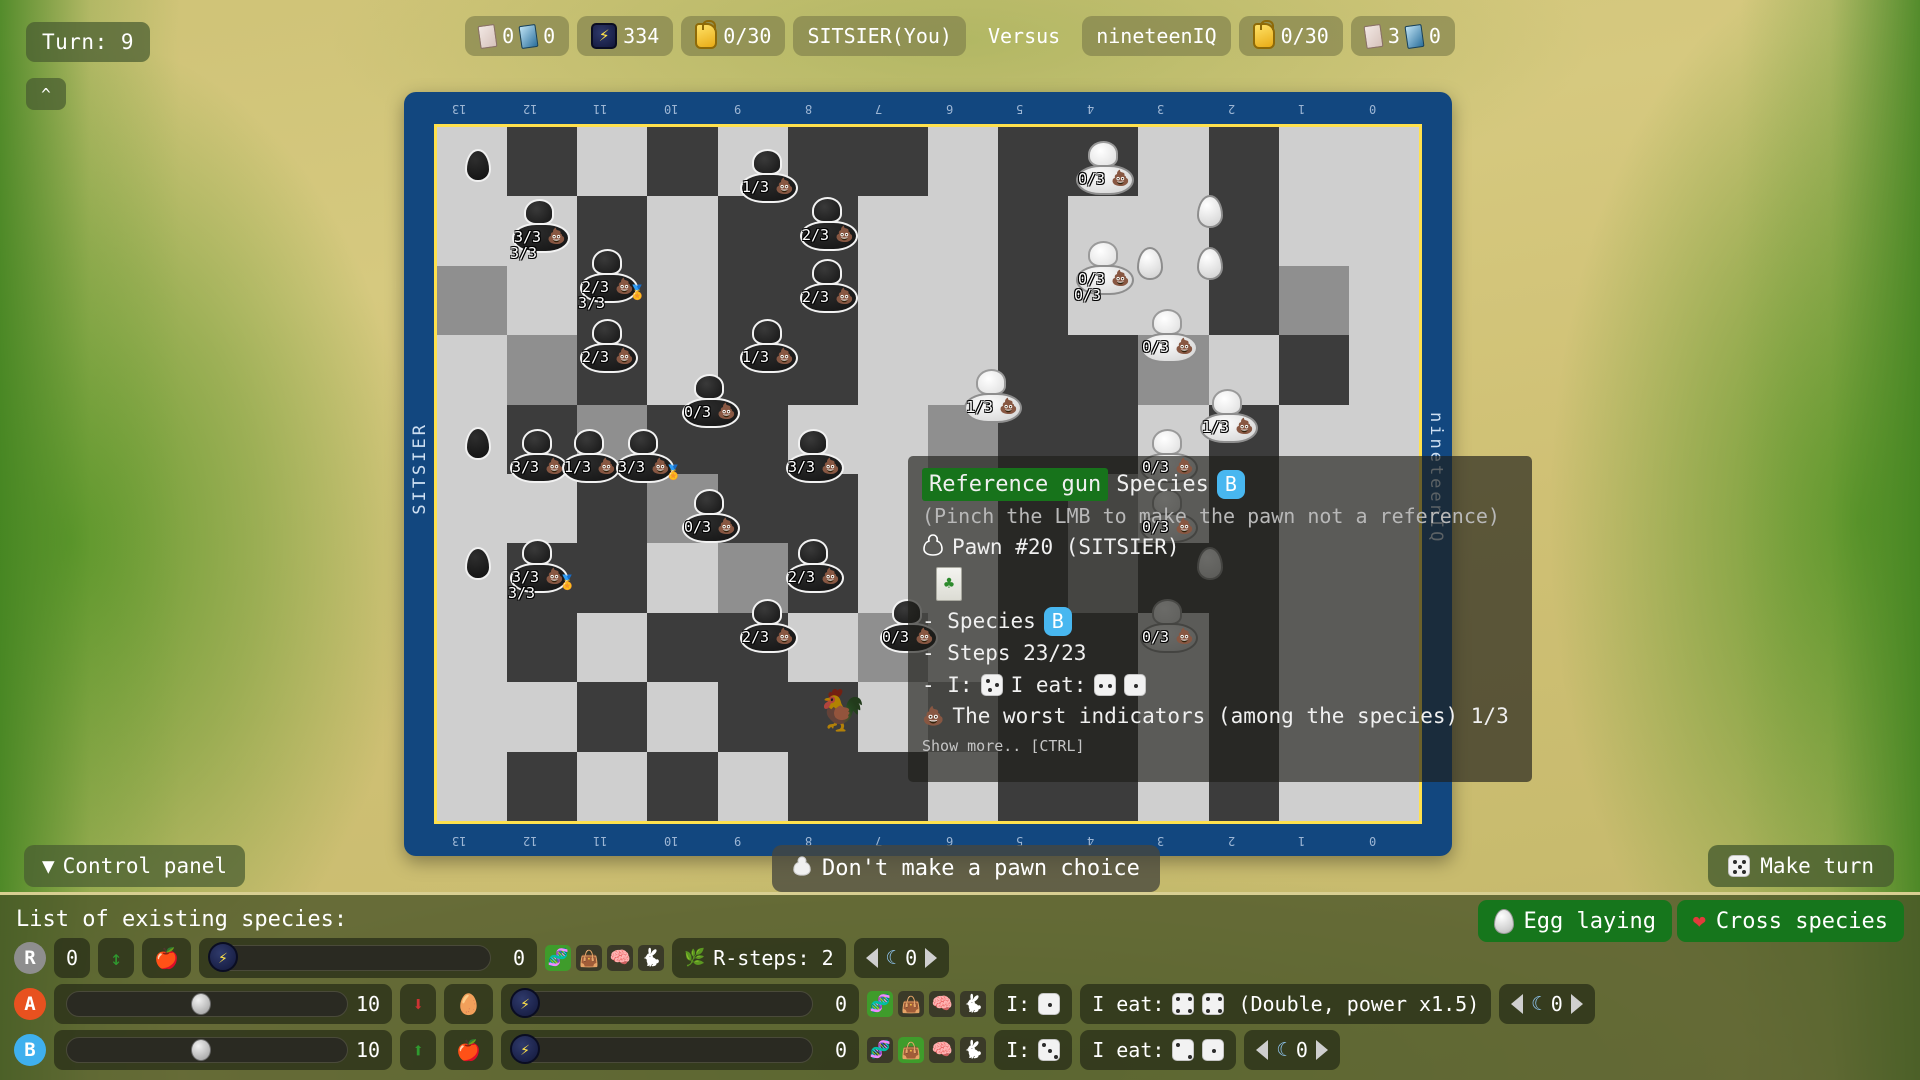  I want to click on bird-piece: 🐓, so click(842, 710).